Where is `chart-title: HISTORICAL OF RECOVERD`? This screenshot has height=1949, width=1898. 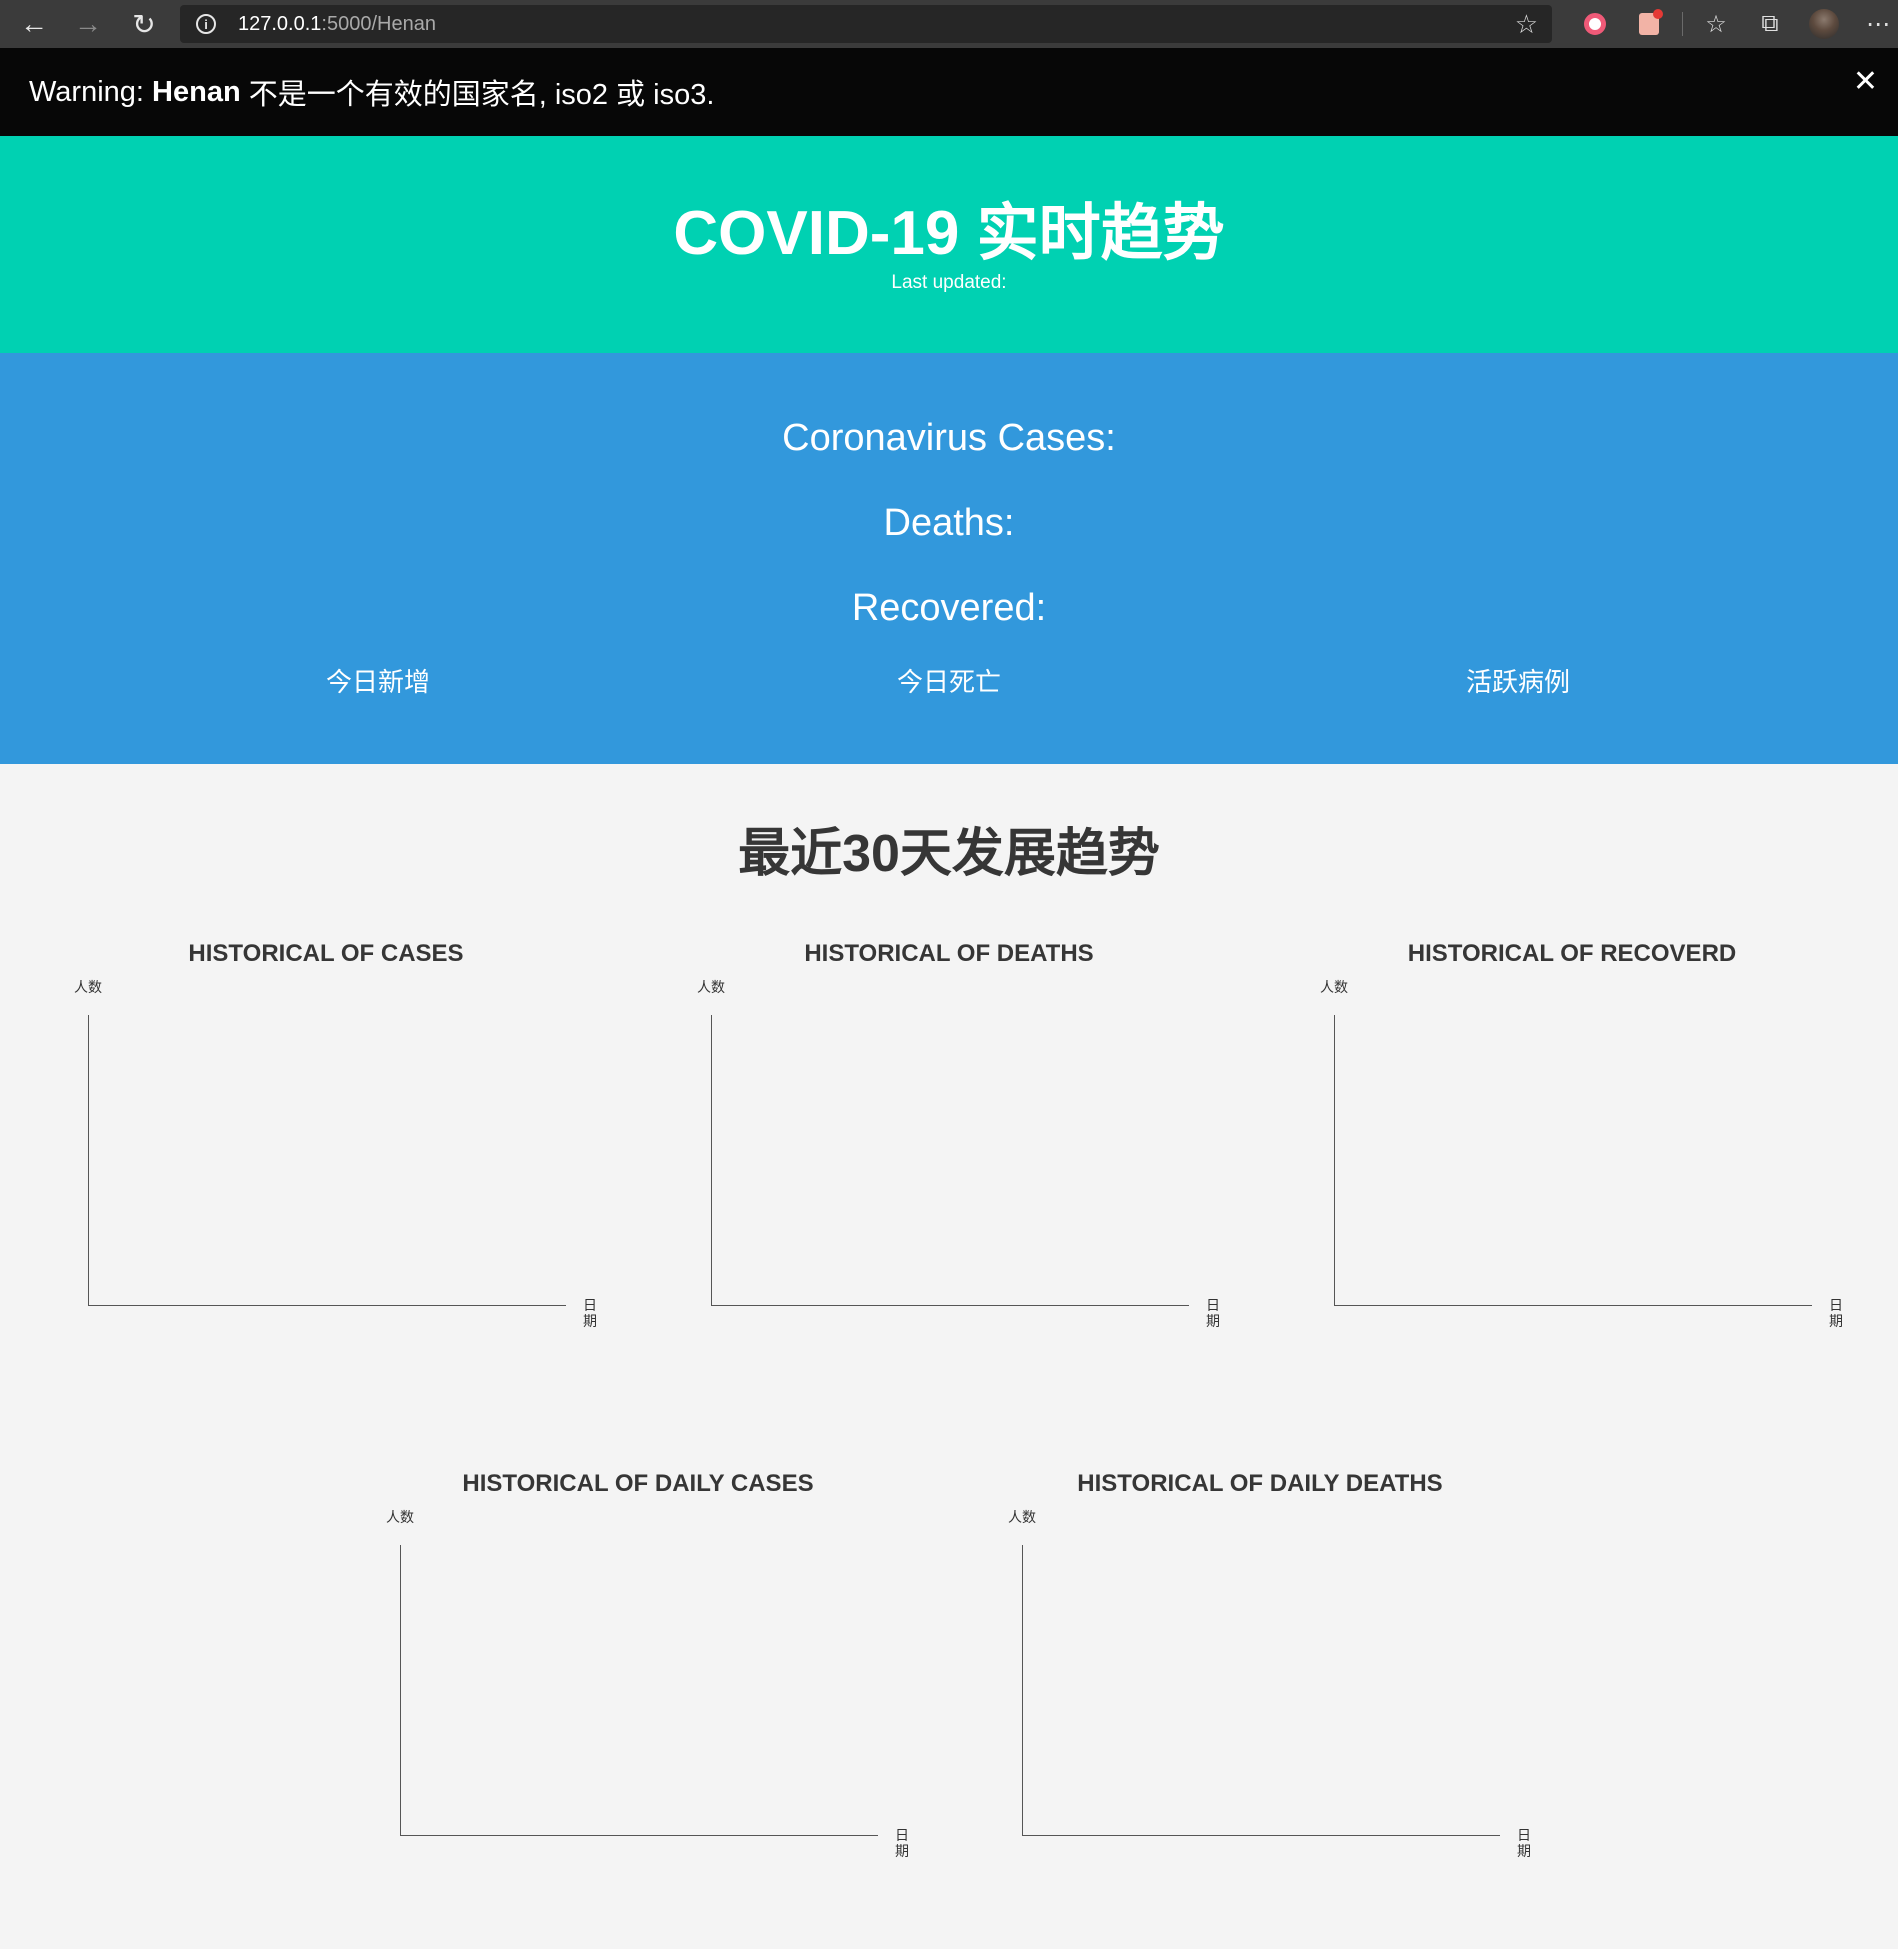 chart-title: HISTORICAL OF RECOVERD is located at coordinates (1572, 953).